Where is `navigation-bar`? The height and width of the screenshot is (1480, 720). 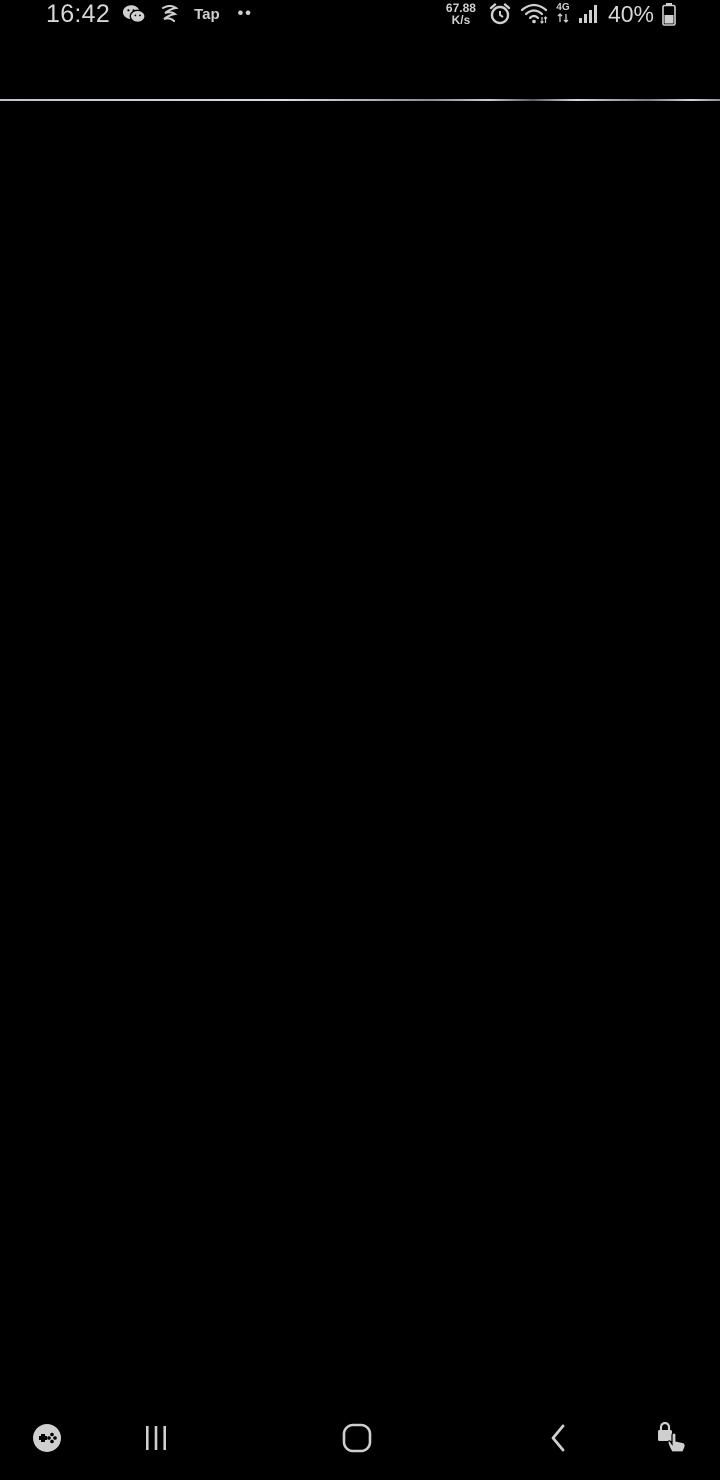
navigation-bar is located at coordinates (360, 1439).